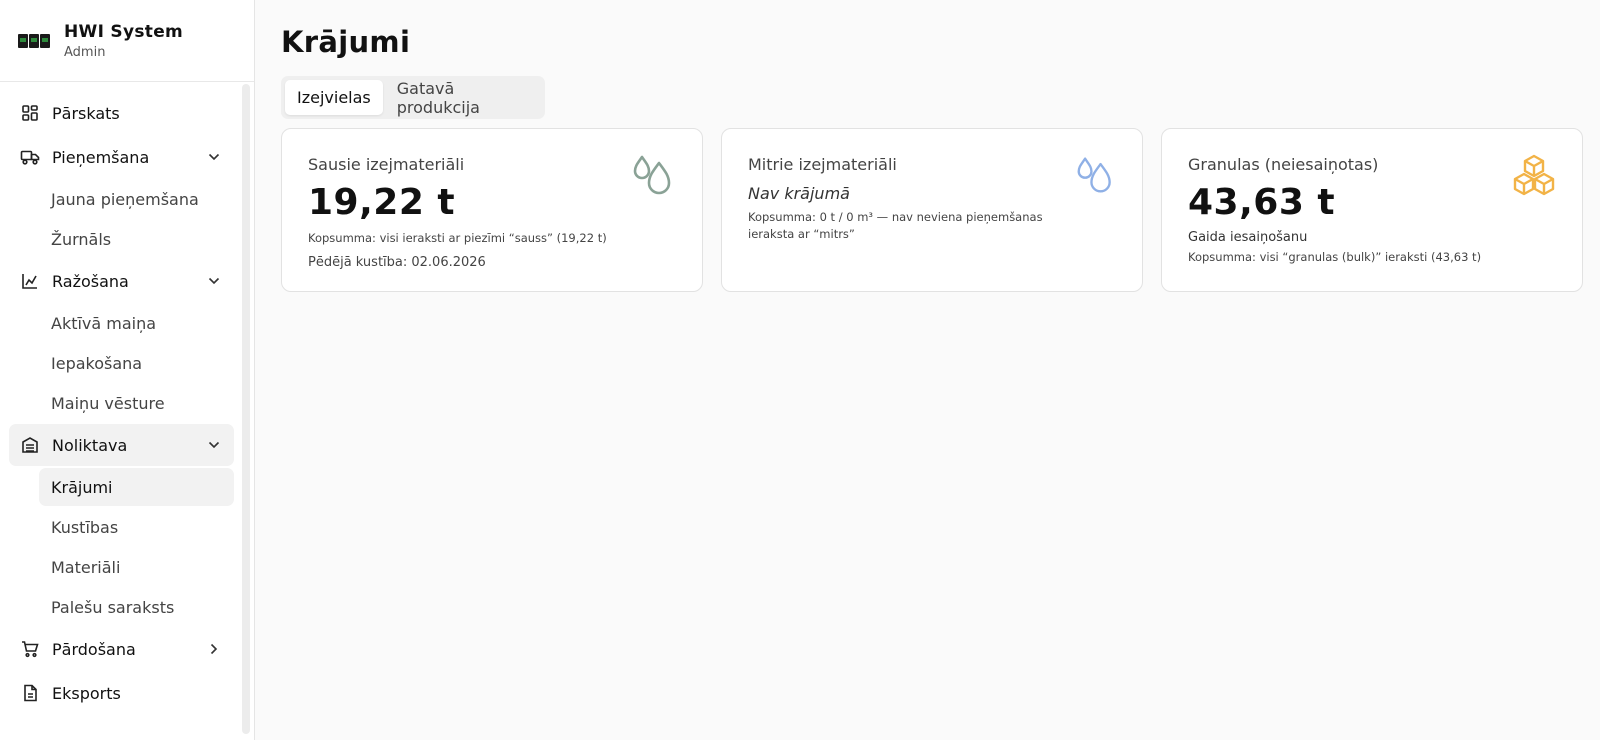 Image resolution: width=1600 pixels, height=740 pixels. Describe the element at coordinates (30, 157) in the screenshot. I see `truck-icon` at that location.